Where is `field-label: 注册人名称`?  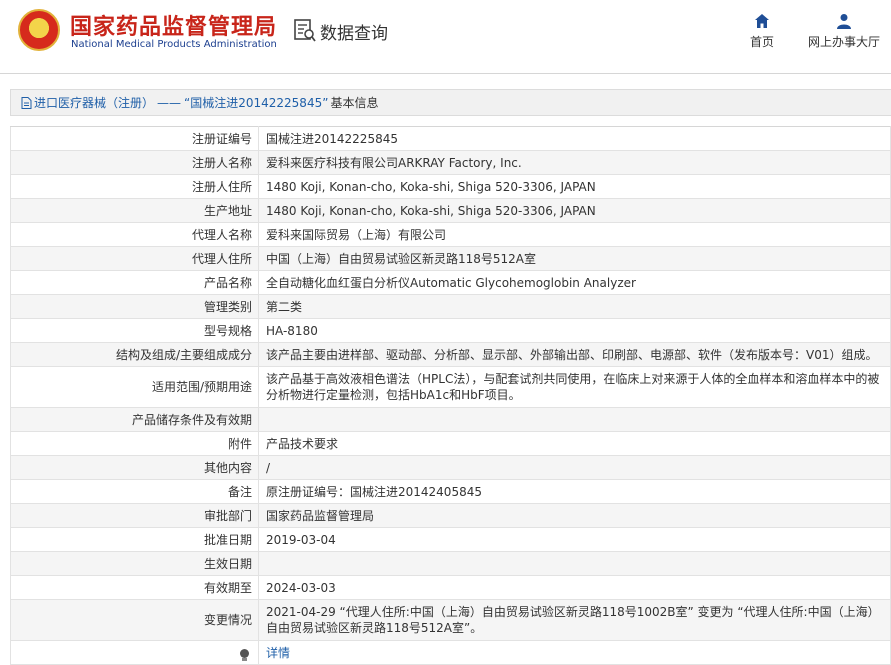
field-label: 注册人名称 is located at coordinates (134, 162).